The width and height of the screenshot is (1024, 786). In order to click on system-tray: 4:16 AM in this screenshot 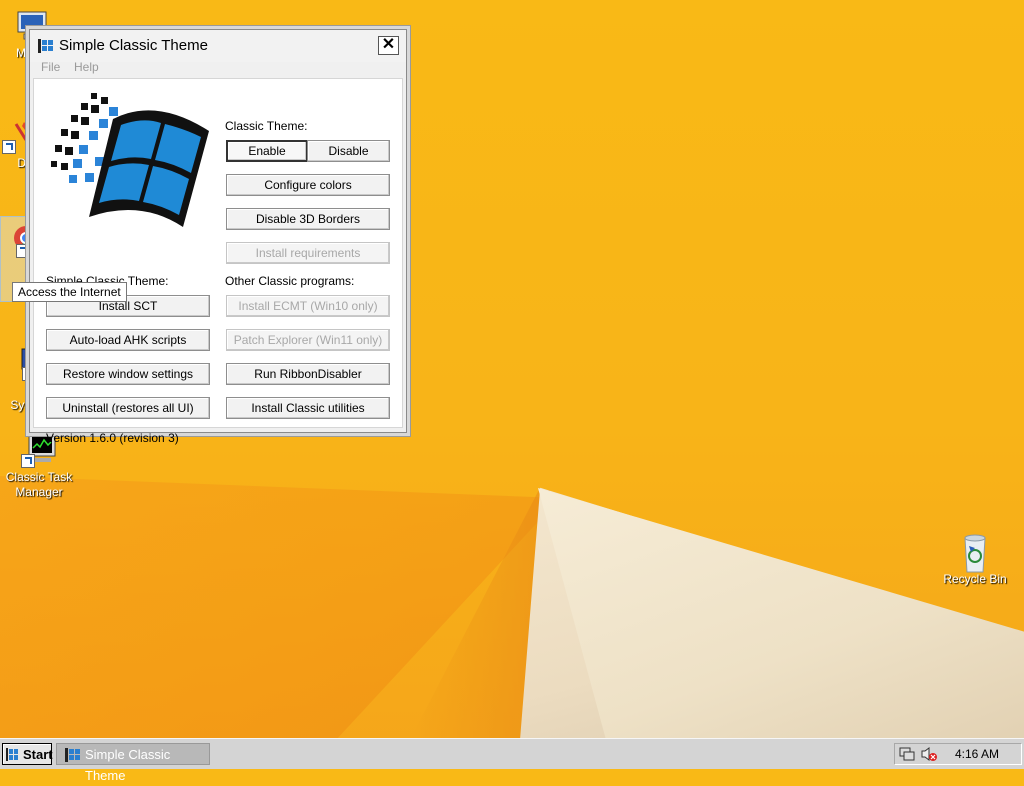, I will do `click(958, 754)`.